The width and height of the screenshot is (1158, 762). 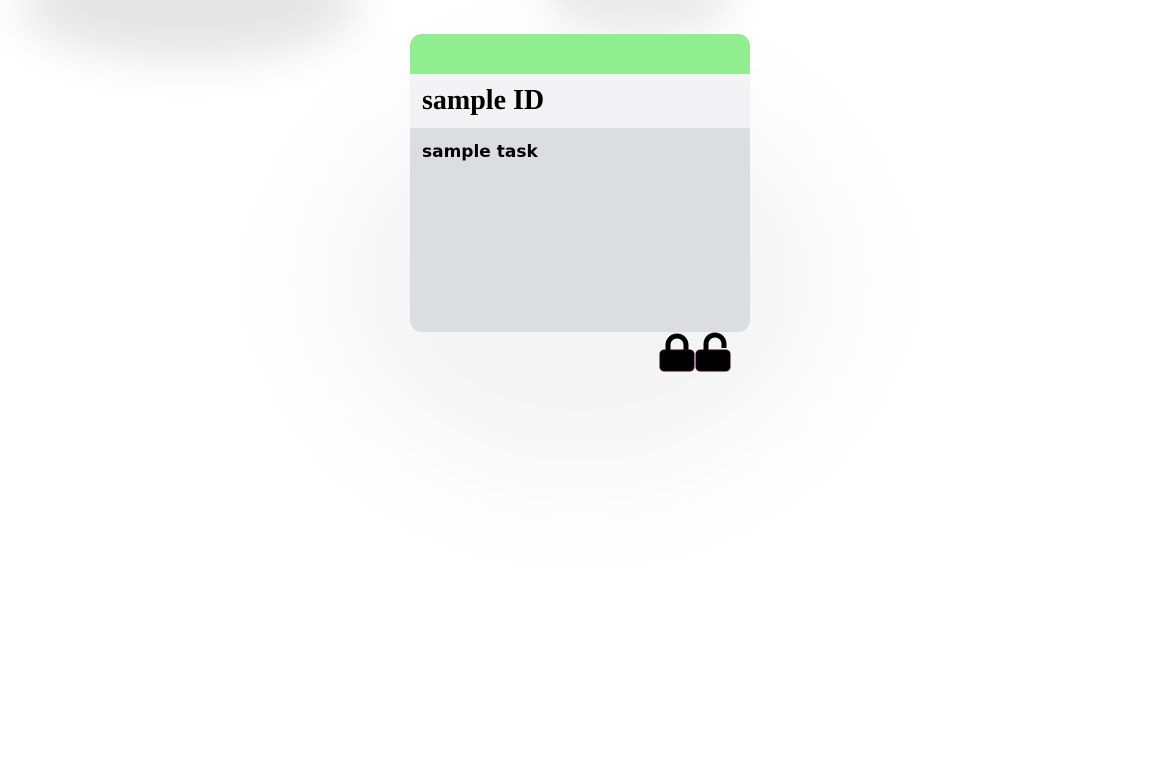 What do you see at coordinates (713, 352) in the screenshot?
I see `lock-open-icon` at bounding box center [713, 352].